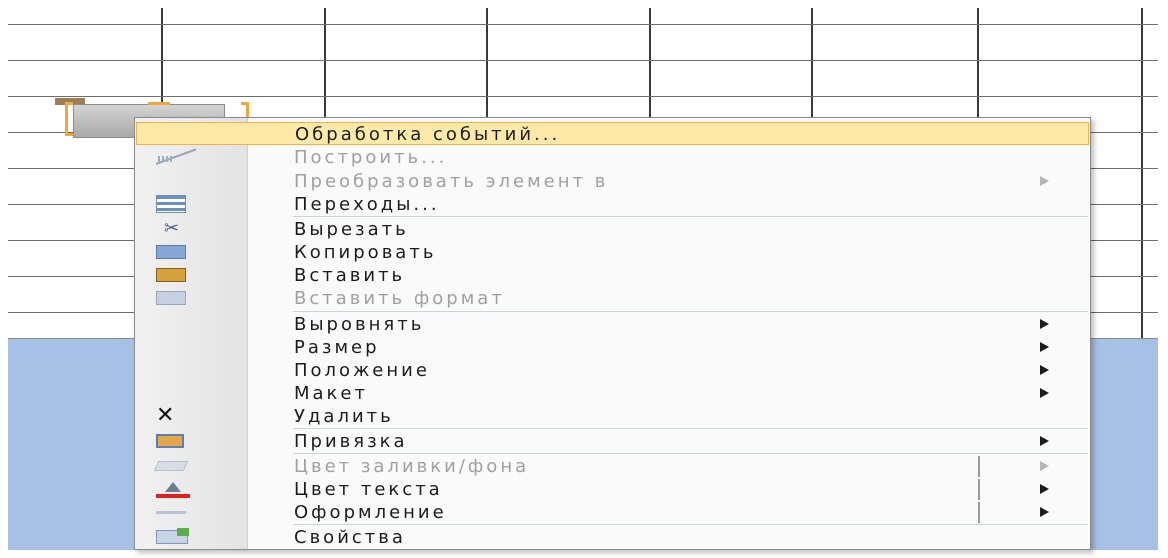  I want to click on menu-item-convert-element: Преобразовать элемент в, so click(612, 181).